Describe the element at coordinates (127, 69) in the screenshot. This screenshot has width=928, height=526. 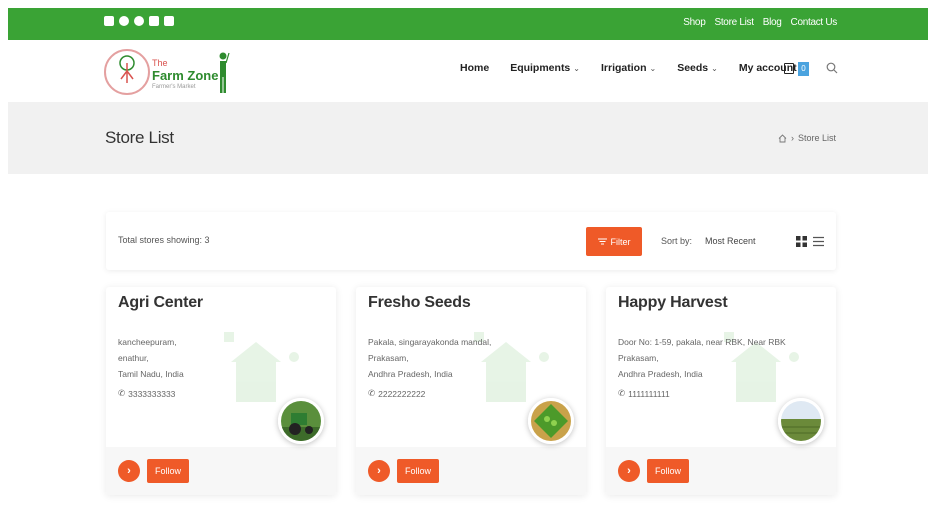
I see `tree-icon` at that location.